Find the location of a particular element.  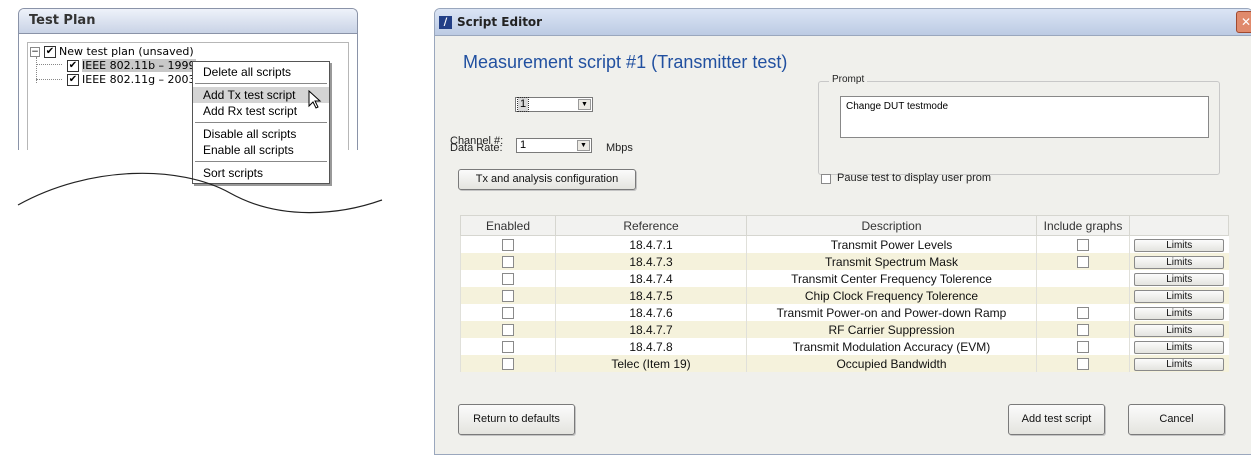

tree-node-80211b: ✔ IEEE 802.11b – 1999 is located at coordinates (131, 65).